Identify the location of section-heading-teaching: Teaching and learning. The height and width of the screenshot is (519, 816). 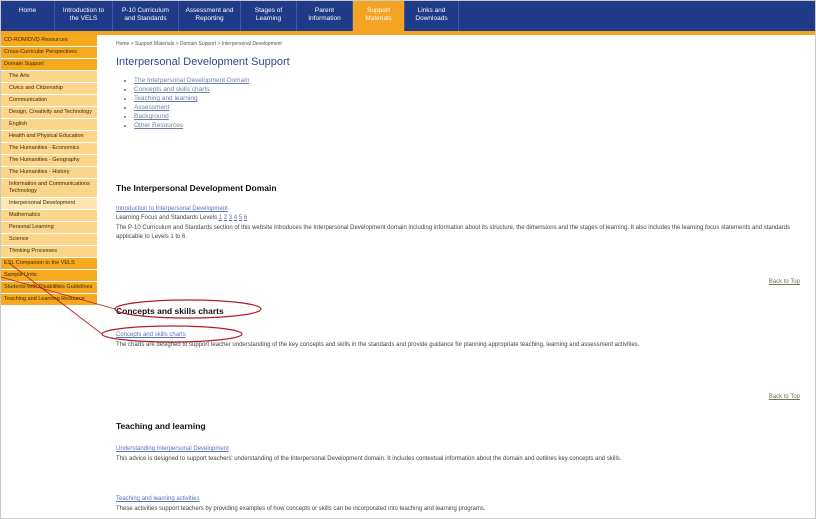
(161, 426).